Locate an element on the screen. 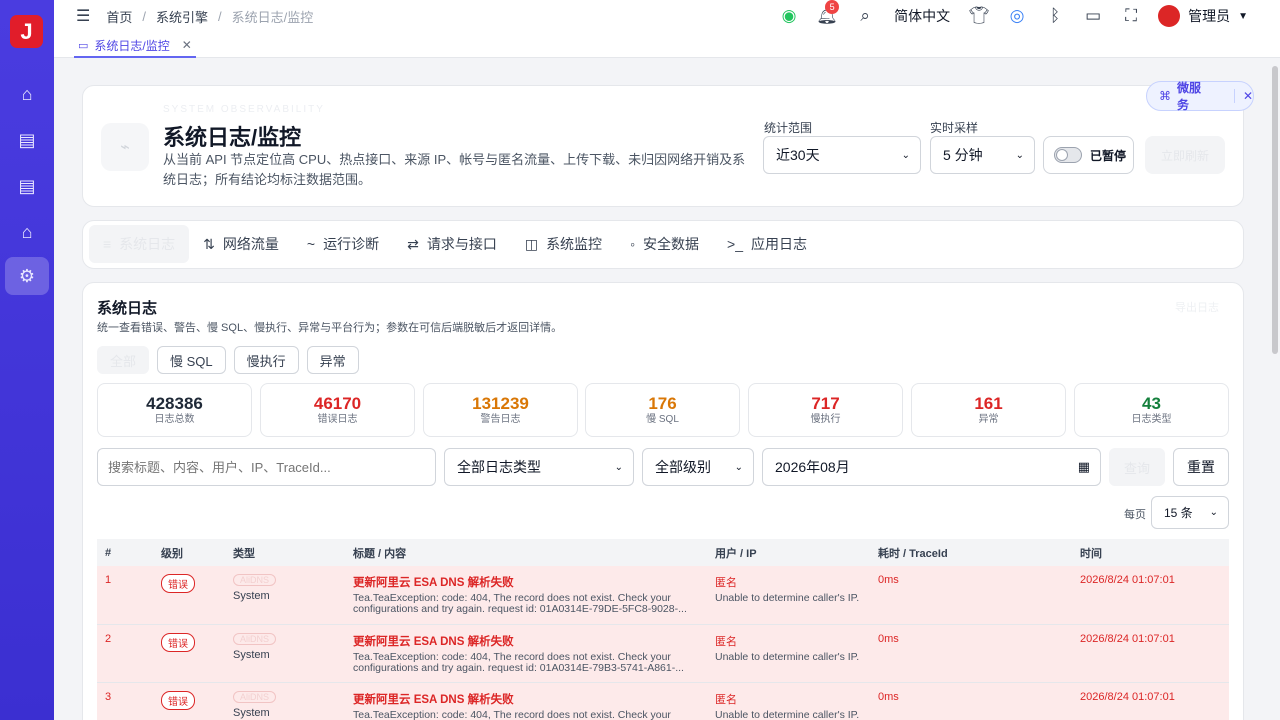 This screenshot has height=720, width=1280. tab-app-logs: >_ 应用日志 is located at coordinates (767, 244).